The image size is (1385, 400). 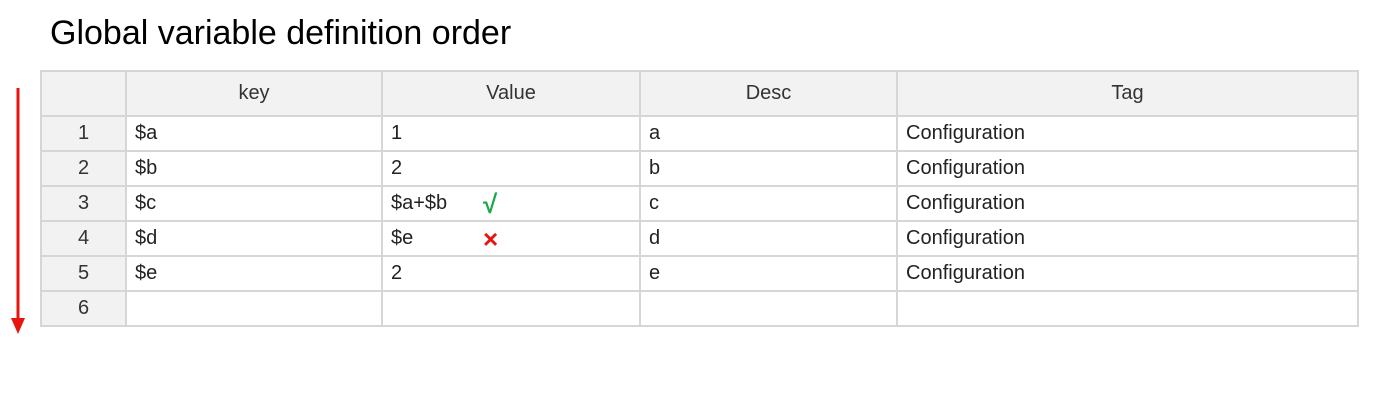 I want to click on key-cell: $b, so click(x=254, y=168).